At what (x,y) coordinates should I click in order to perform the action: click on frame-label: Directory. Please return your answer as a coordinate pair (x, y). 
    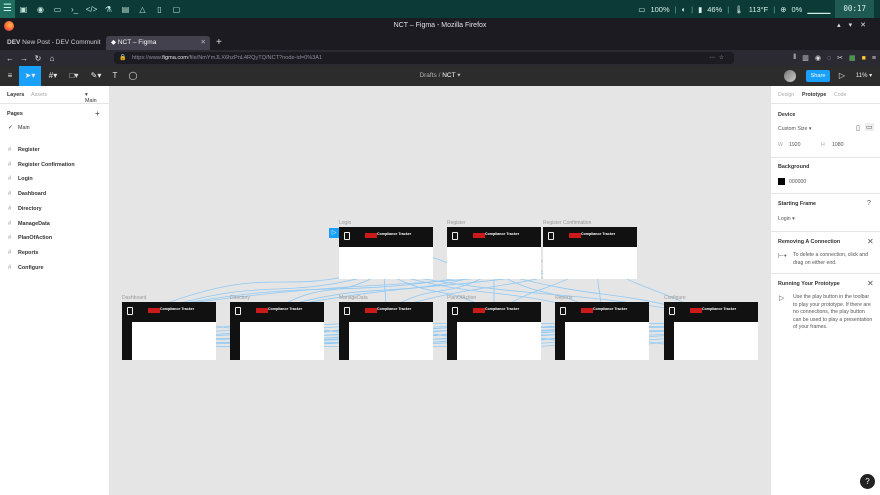
    Looking at the image, I should click on (240, 298).